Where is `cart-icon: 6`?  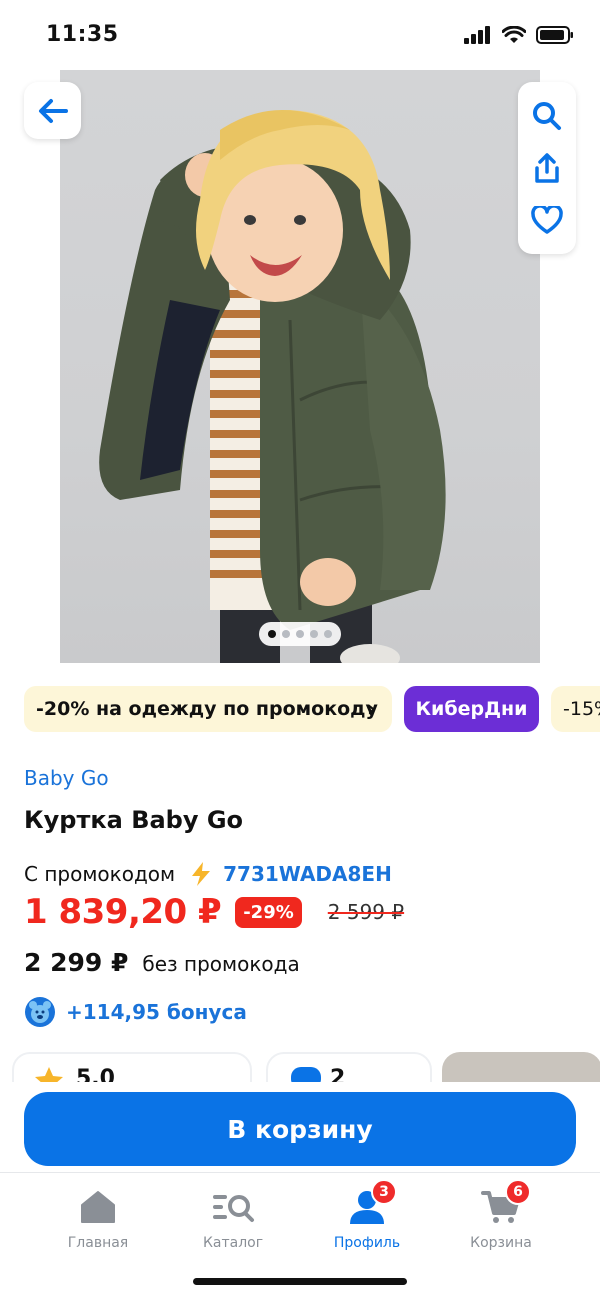 cart-icon: 6 is located at coordinates (505, 1204).